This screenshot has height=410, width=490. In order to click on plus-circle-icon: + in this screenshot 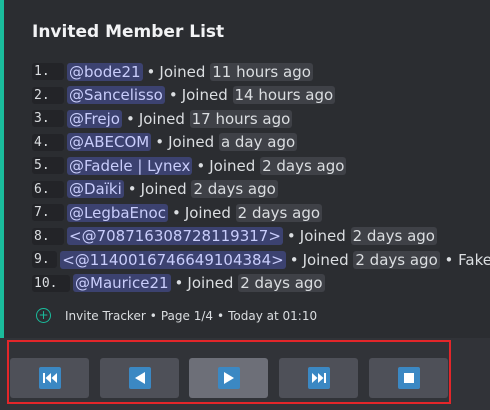, I will do `click(43, 315)`.